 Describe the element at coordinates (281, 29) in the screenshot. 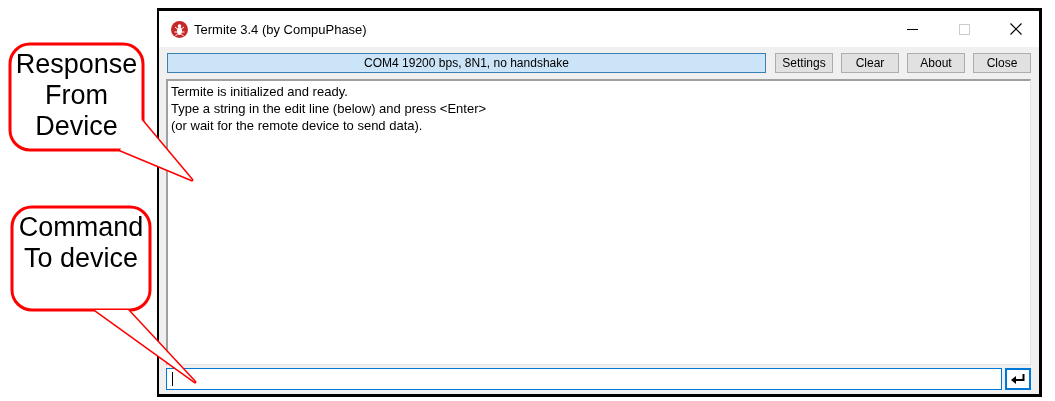

I see `window-title: Termite 3.4 (by CompuPhase)` at that location.